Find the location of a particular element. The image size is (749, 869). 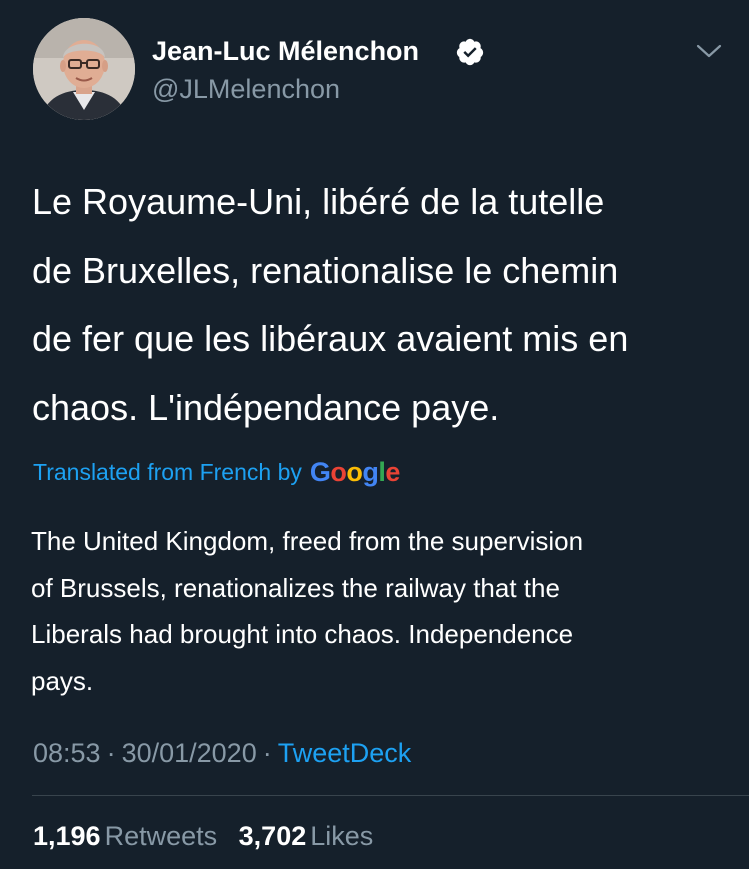

avatar is located at coordinates (84, 69).